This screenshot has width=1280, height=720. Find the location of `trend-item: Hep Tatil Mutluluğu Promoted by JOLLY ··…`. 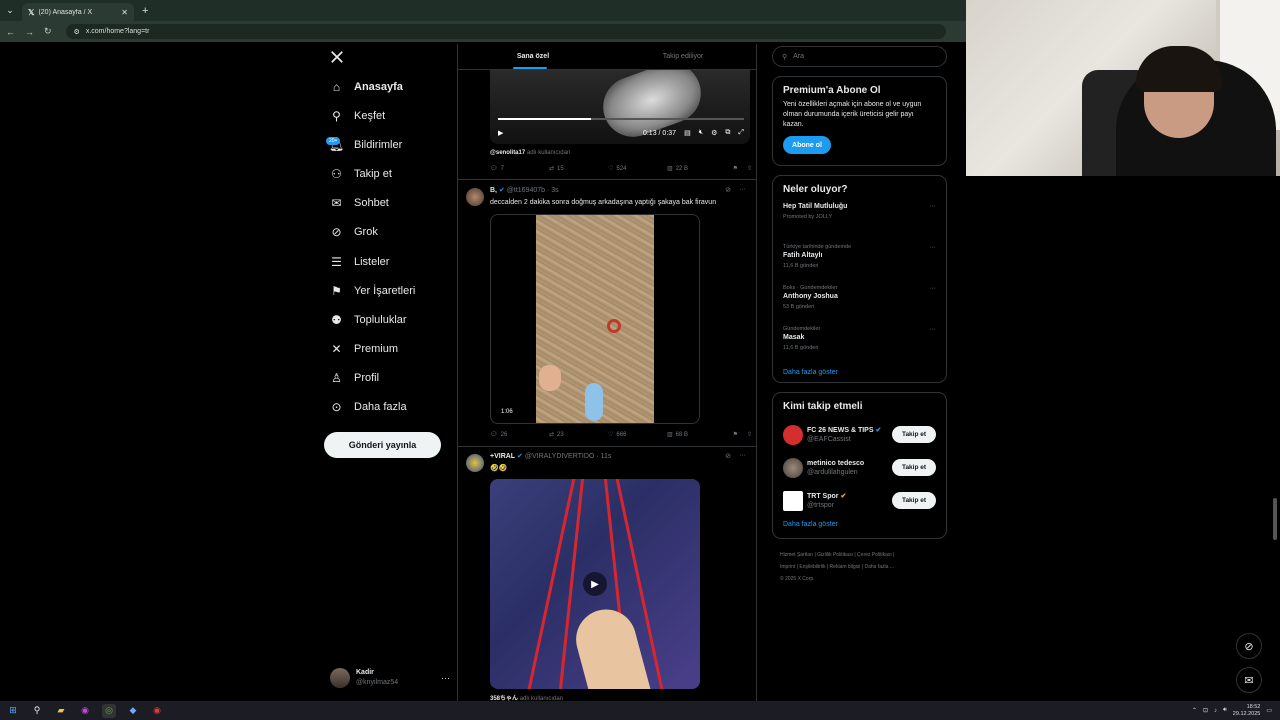

trend-item: Hep Tatil Mutluluğu Promoted by JOLLY ··… is located at coordinates (859, 221).